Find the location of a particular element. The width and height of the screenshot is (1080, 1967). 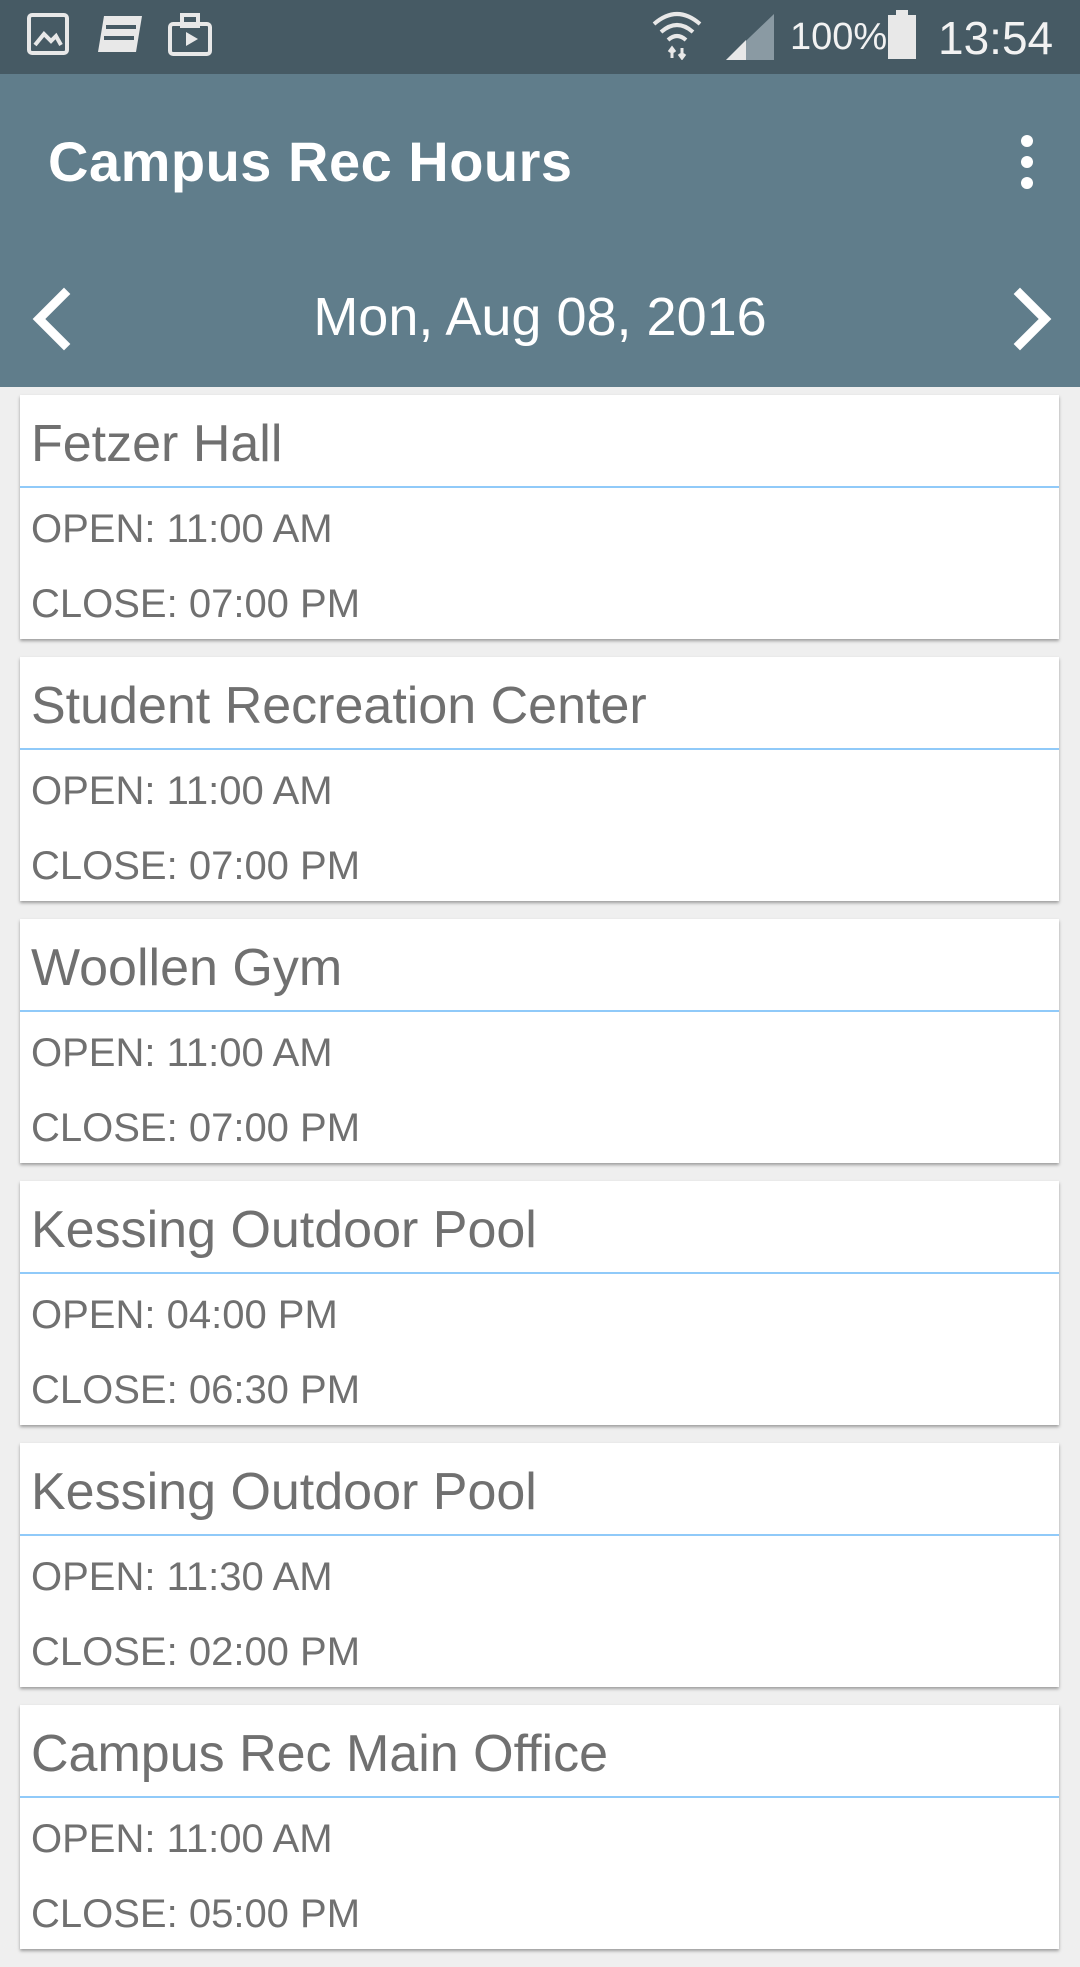

facility-name: Campus Rec Main Office is located at coordinates (320, 1754).